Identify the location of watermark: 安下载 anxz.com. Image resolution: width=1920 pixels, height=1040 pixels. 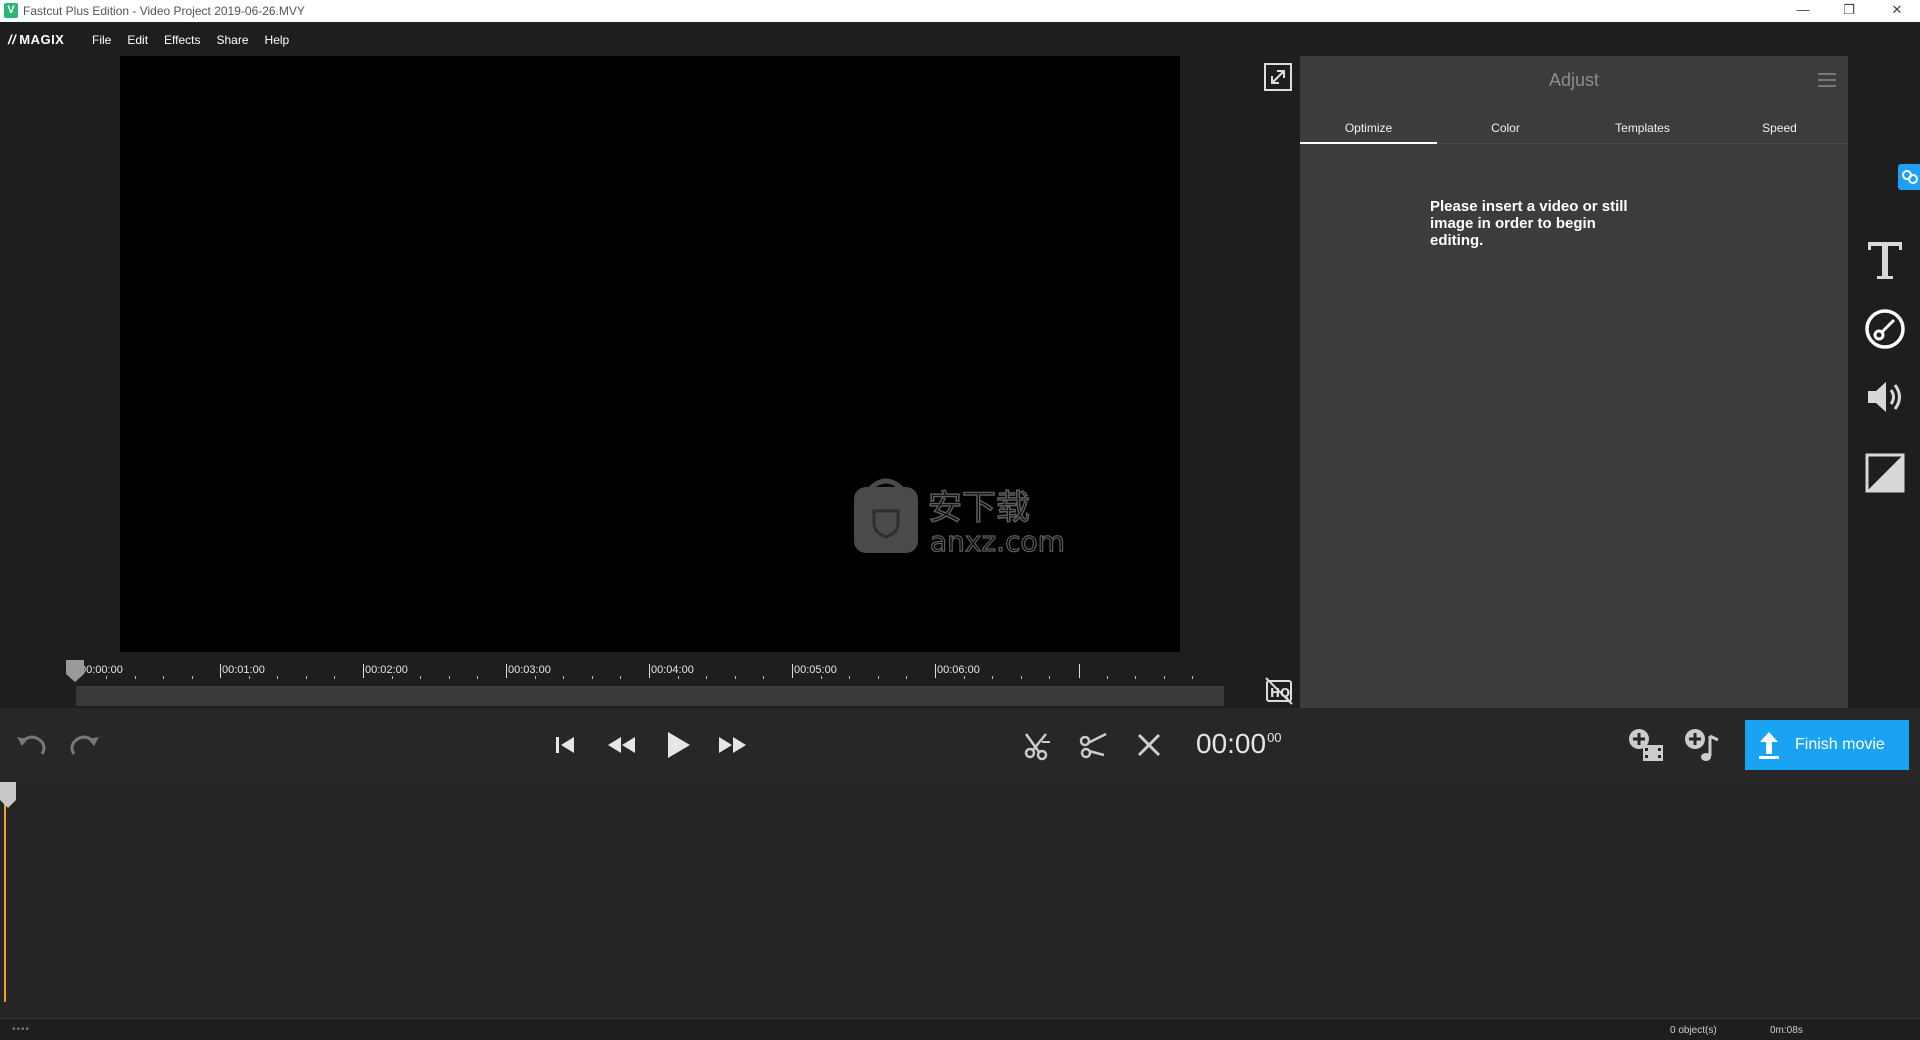
(962, 518).